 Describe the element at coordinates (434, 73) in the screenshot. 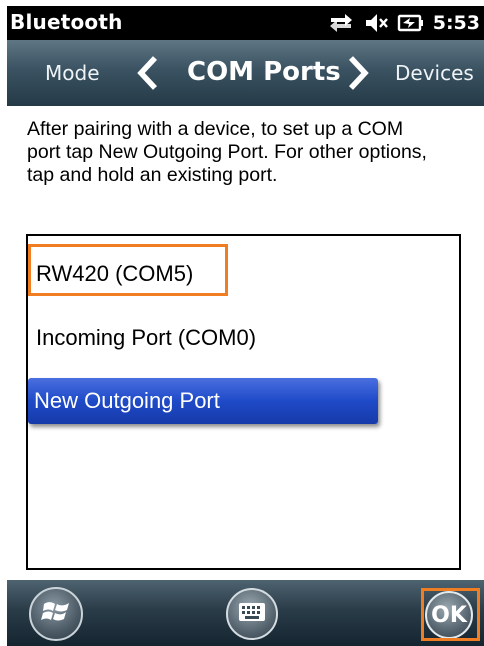

I see `nav-next-devices: Devices` at that location.